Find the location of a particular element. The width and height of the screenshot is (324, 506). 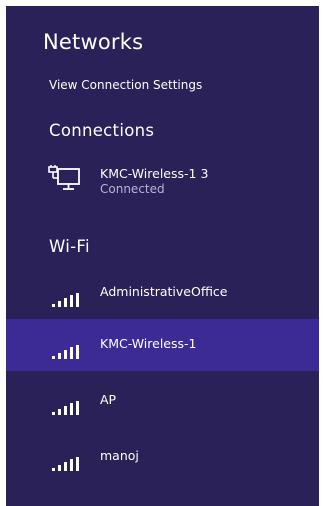

wired-network-icon is located at coordinates (64, 177).